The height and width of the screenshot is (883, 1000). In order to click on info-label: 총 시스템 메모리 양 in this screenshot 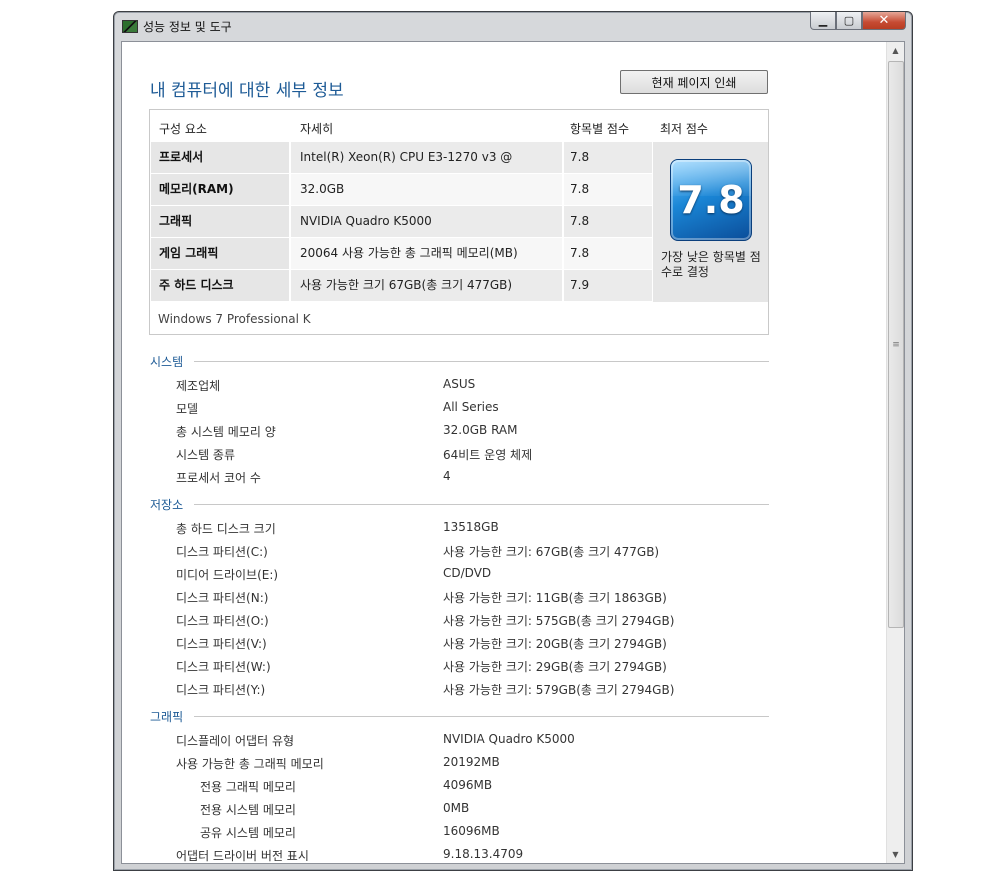, I will do `click(226, 432)`.